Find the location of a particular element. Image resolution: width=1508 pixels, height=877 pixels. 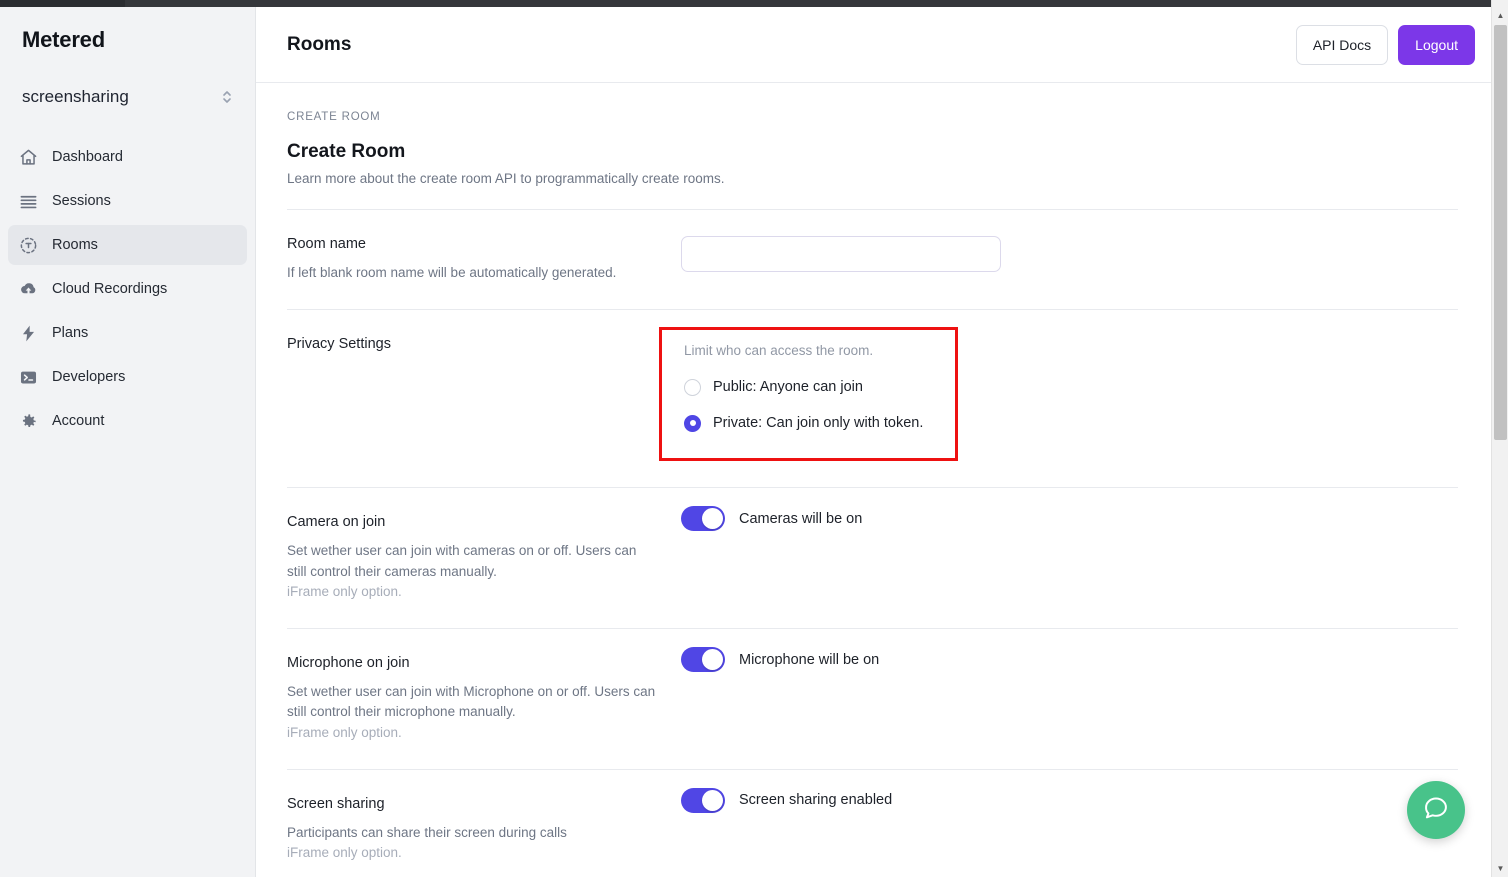

privacy-option-private: Private: Can join only with token. is located at coordinates (811, 423).